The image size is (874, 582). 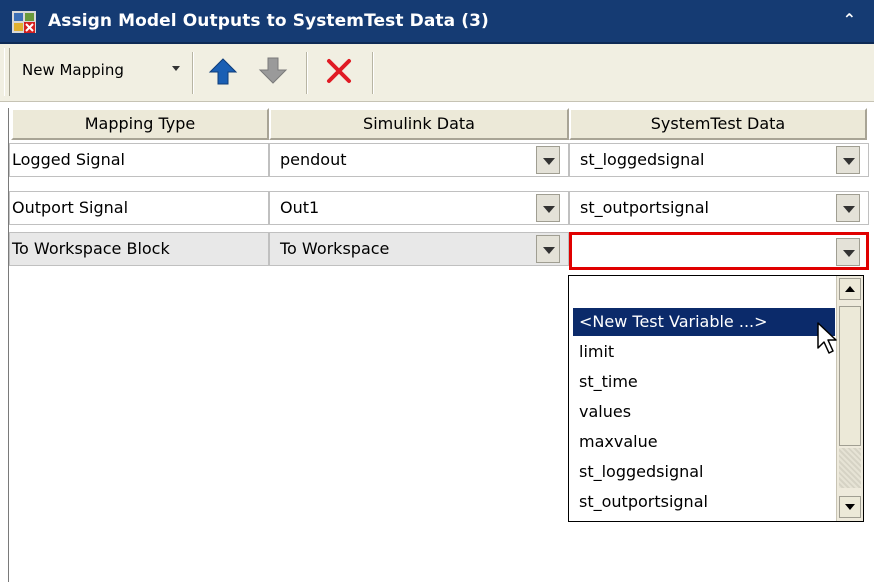 What do you see at coordinates (849, 19) in the screenshot?
I see `collapse-icon: ⌃` at bounding box center [849, 19].